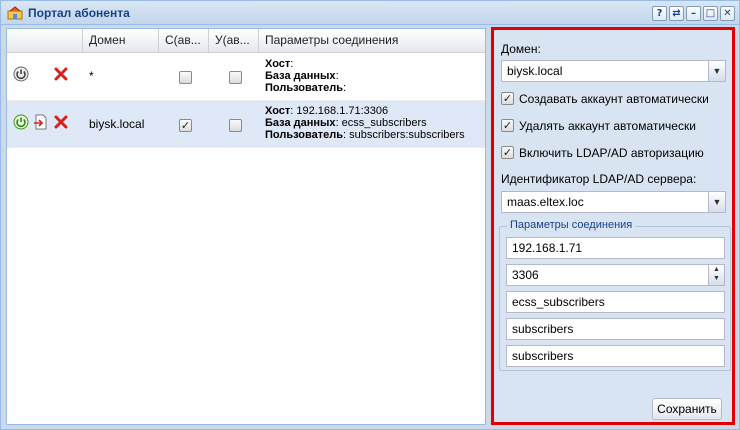 Image resolution: width=740 pixels, height=430 pixels. Describe the element at coordinates (337, 76) in the screenshot. I see `database-value: :` at that location.